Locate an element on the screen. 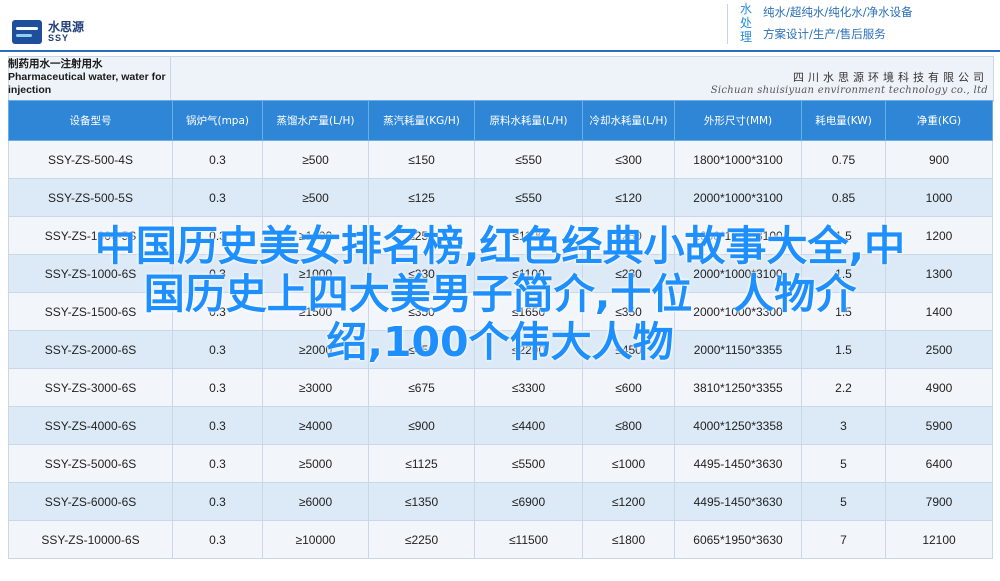  column-header: 蒸馏水产量(L/H) is located at coordinates (315, 120).